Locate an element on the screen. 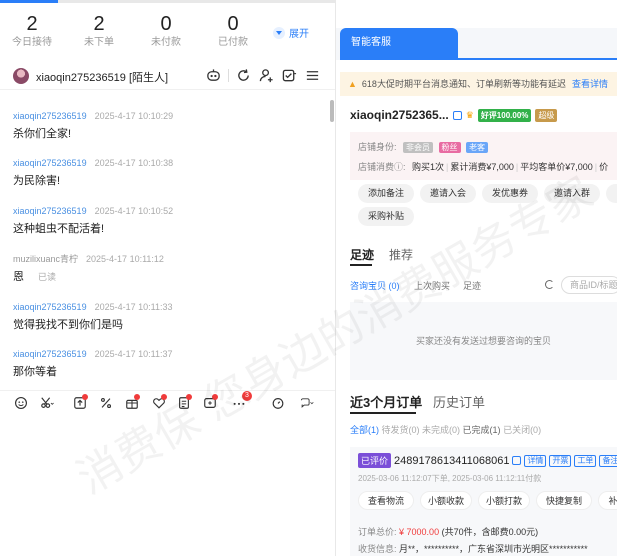 The width and height of the screenshot is (617, 556). tab-footprint: 足迹 is located at coordinates (362, 254).